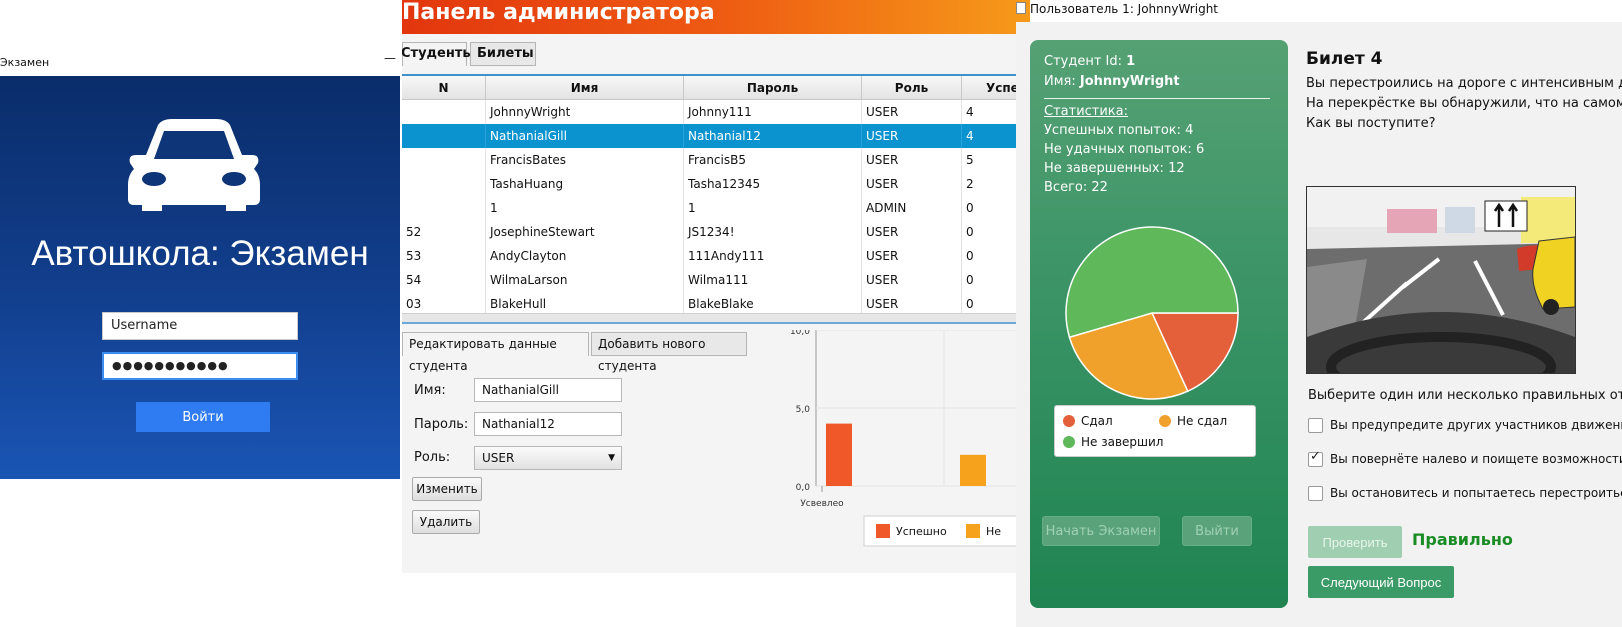 This screenshot has width=1622, height=627. Describe the element at coordinates (505, 53) in the screenshot. I see `tab-tickets-label: Билеты` at that location.